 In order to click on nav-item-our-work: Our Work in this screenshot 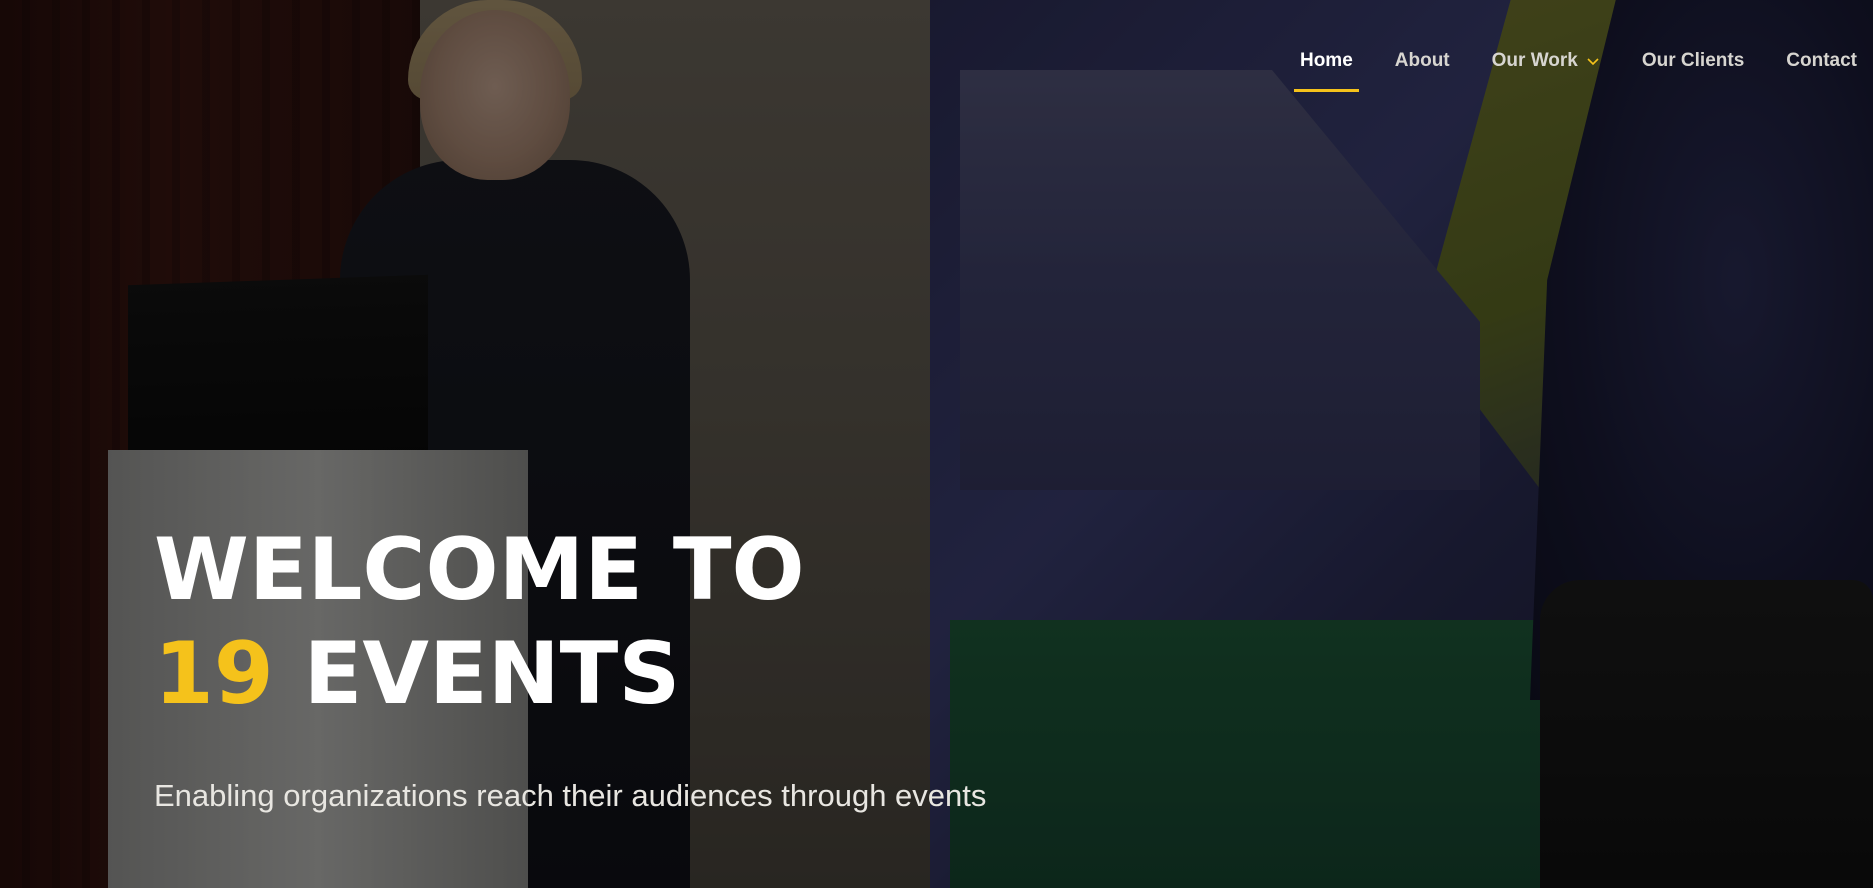, I will do `click(1546, 71)`.